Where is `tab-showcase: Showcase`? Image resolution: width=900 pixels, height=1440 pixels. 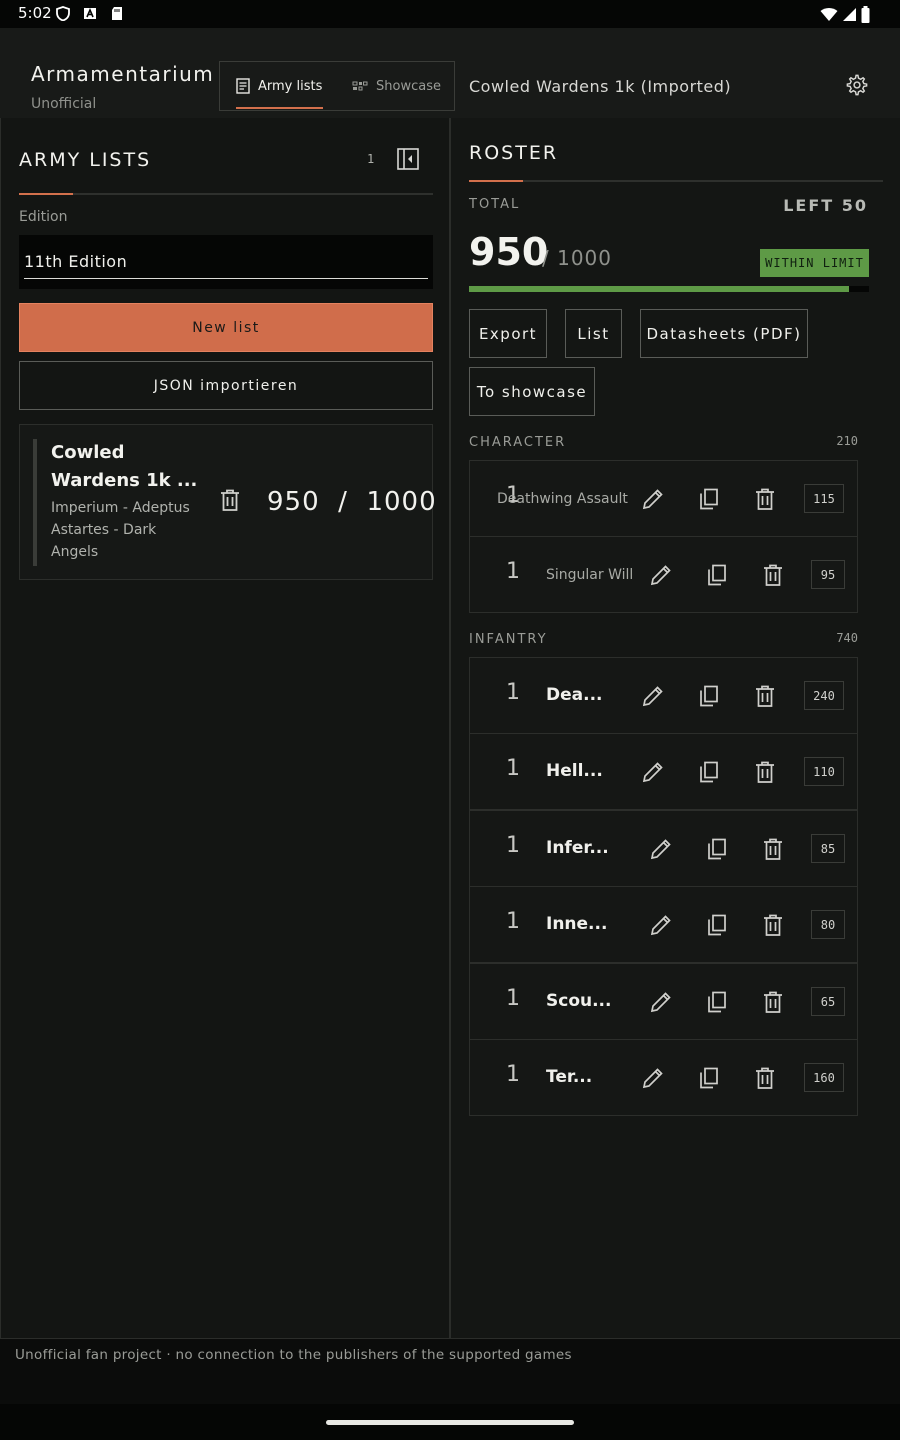 tab-showcase: Showcase is located at coordinates (396, 86).